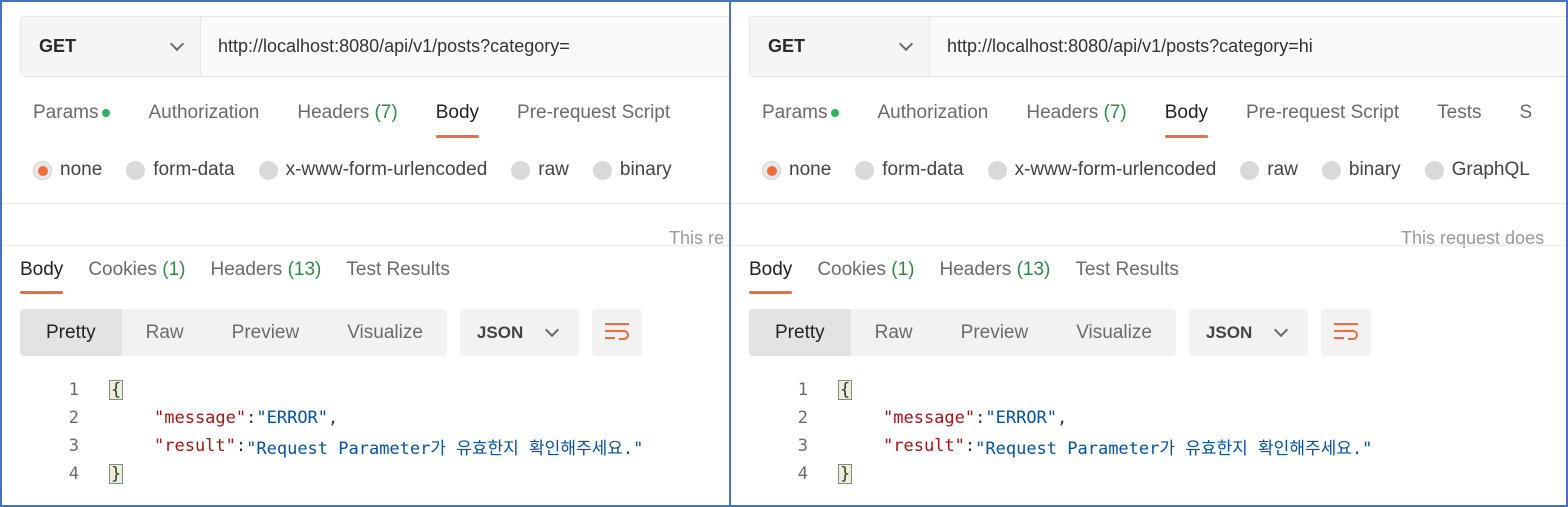 Image resolution: width=1568 pixels, height=507 pixels. Describe the element at coordinates (1477, 170) in the screenshot. I see `radio-graphql: GraphQL` at that location.